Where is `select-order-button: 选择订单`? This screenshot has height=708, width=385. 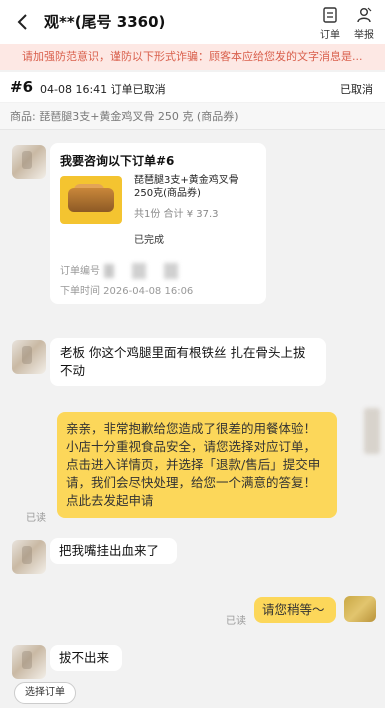 select-order-button: 选择订单 is located at coordinates (45, 693).